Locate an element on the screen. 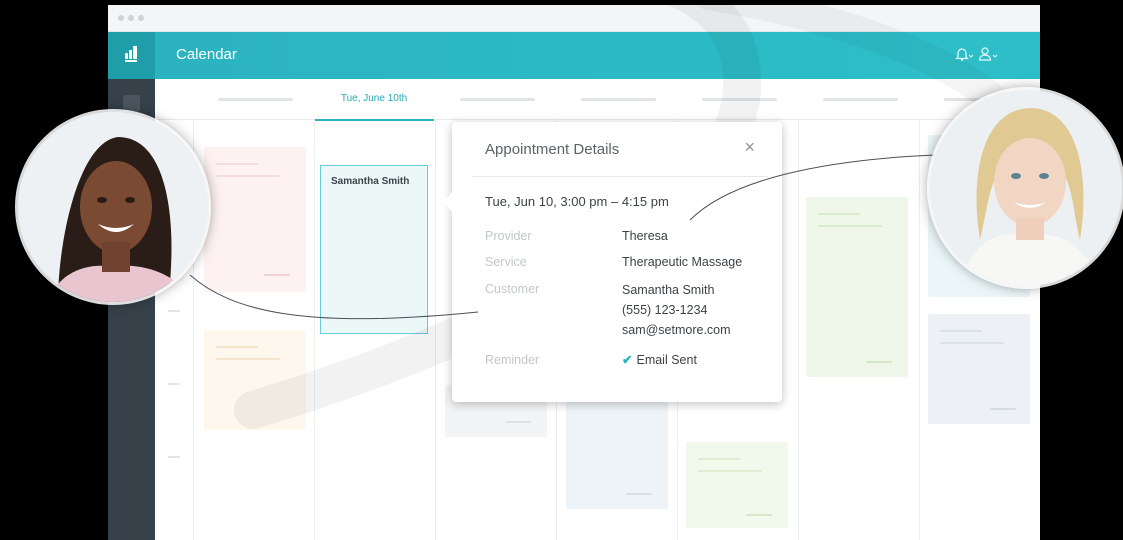 The height and width of the screenshot is (540, 1123). active-day-label: Tue, June 10th is located at coordinates (374, 98).